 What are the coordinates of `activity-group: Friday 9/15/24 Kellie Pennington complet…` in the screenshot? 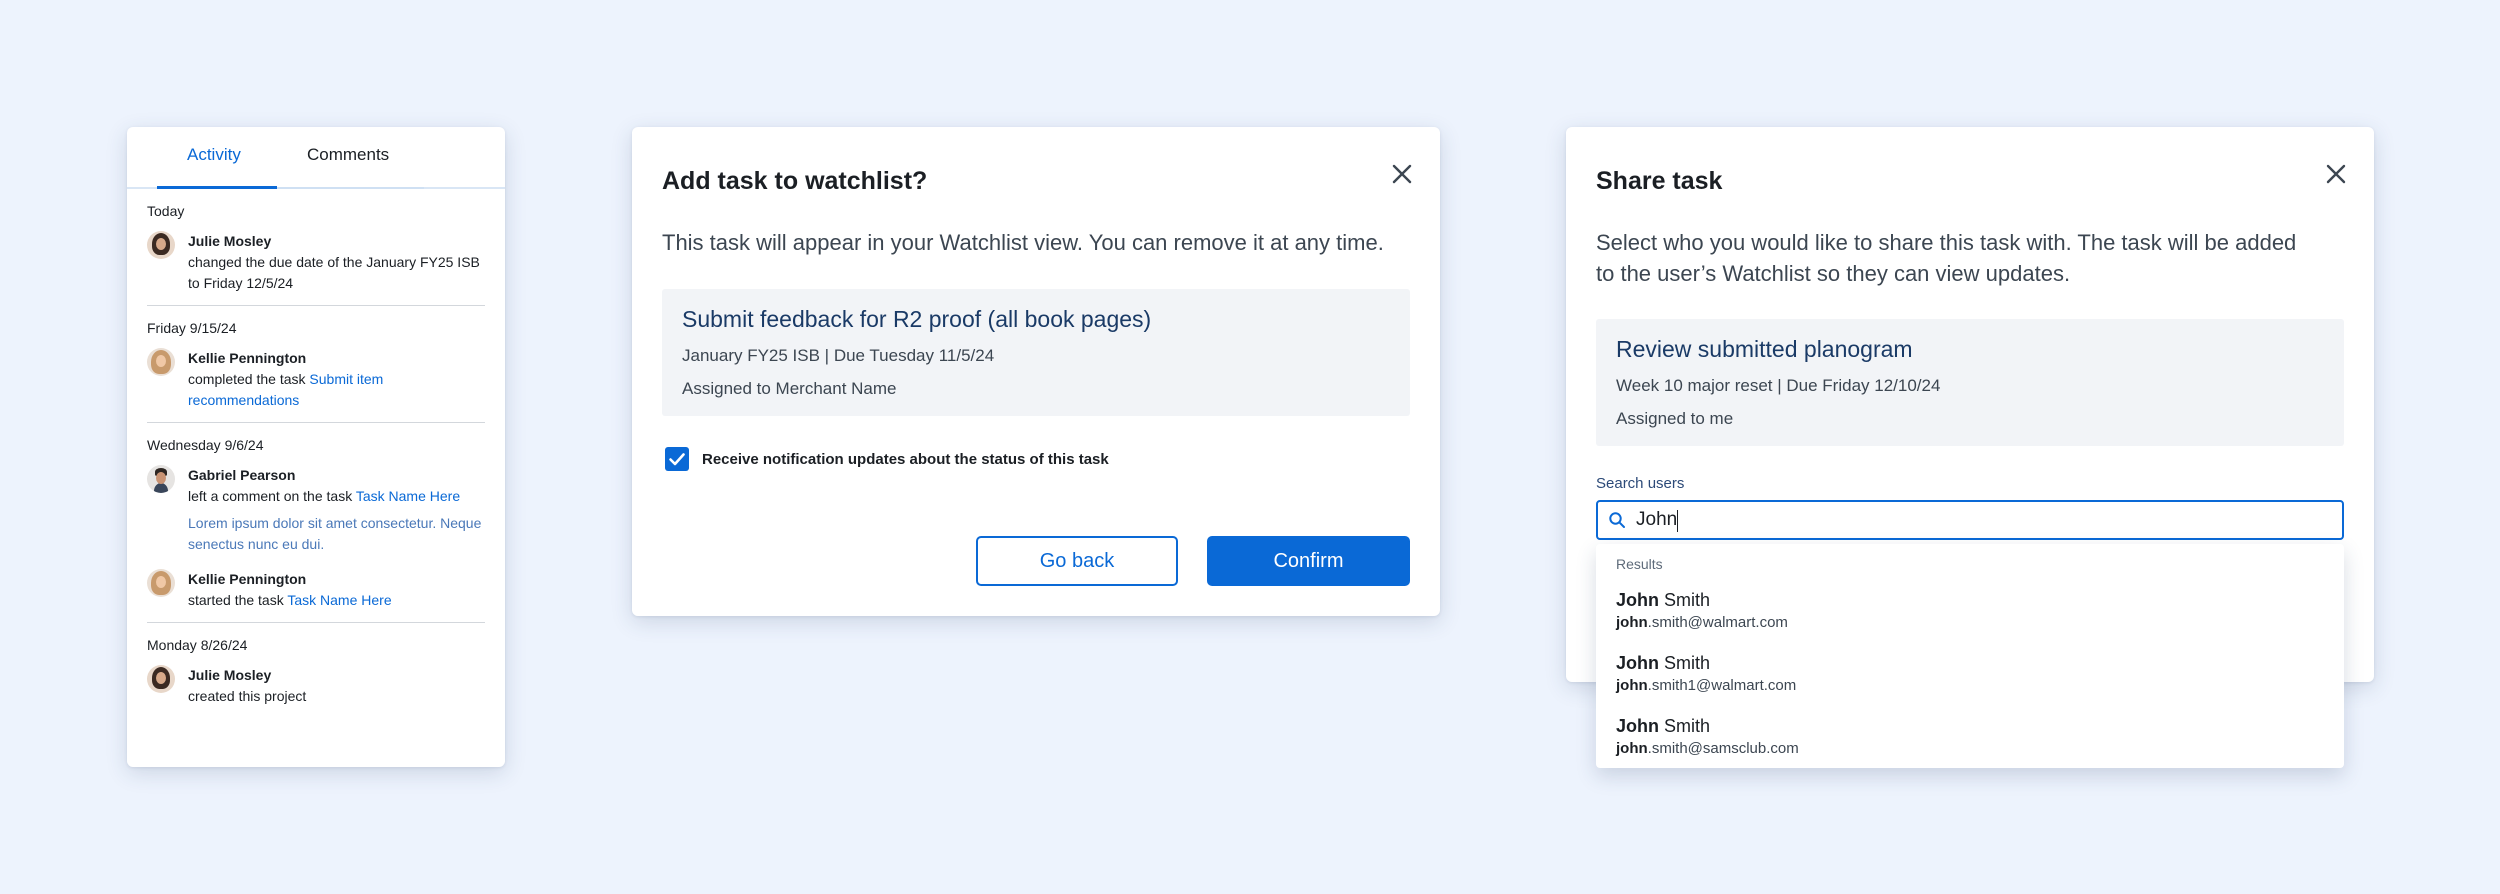 It's located at (316, 364).